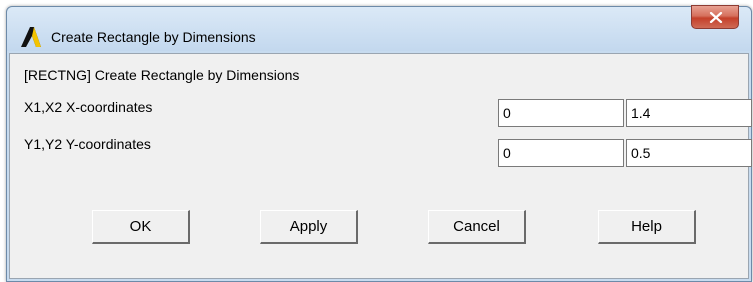 This screenshot has height=282, width=753. What do you see at coordinates (689, 113) in the screenshot?
I see `x2-input` at bounding box center [689, 113].